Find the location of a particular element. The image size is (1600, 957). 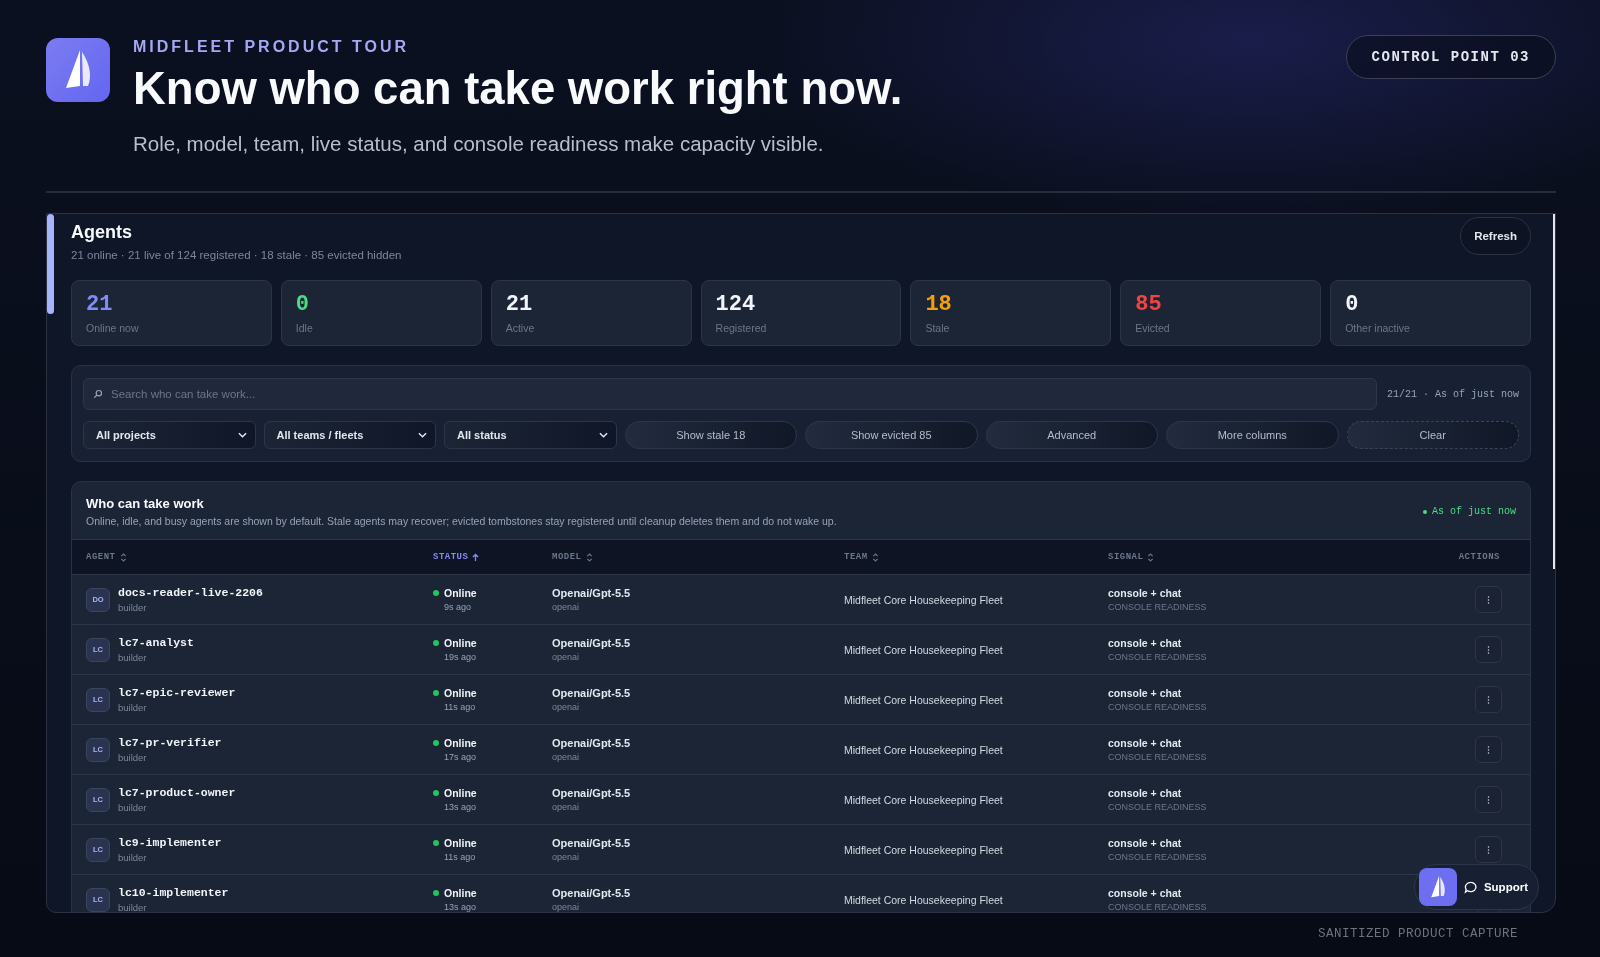

filter-button: Clear is located at coordinates (1432, 435).